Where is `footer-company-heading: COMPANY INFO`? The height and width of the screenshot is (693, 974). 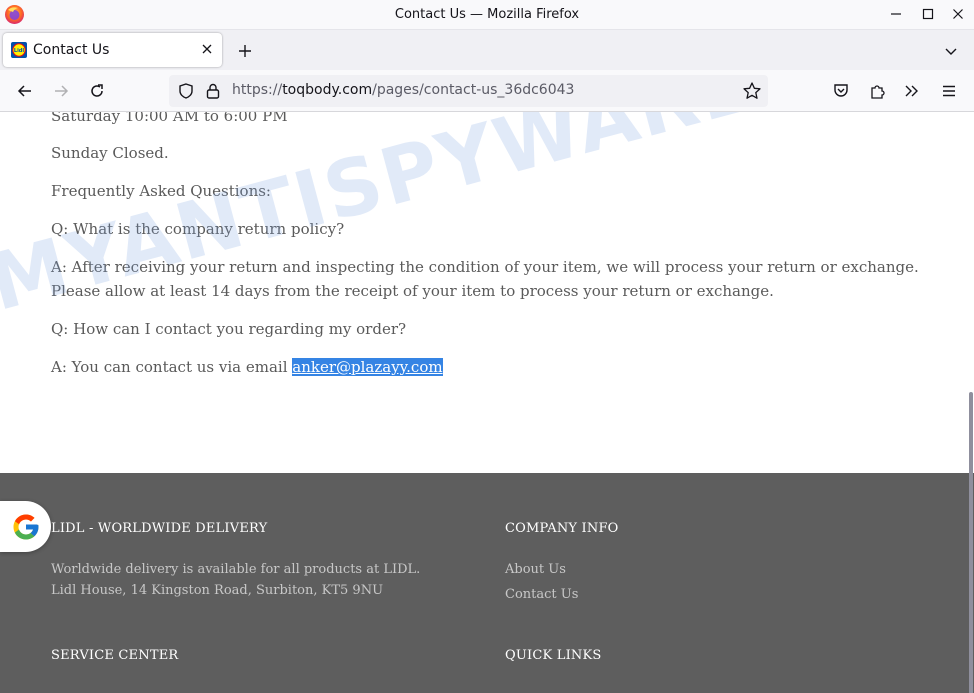 footer-company-heading: COMPANY INFO is located at coordinates (562, 528).